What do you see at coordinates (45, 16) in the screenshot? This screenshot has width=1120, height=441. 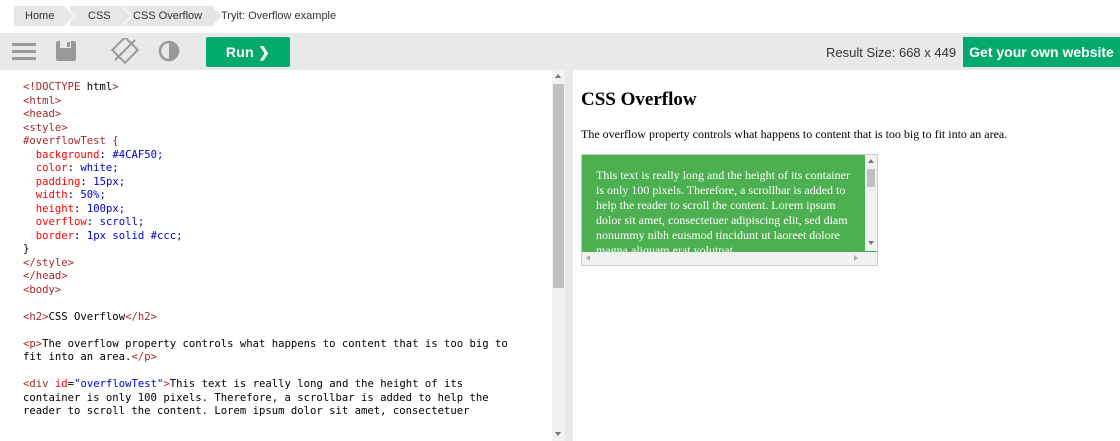 I see `breadcrumb-home: Home` at bounding box center [45, 16].